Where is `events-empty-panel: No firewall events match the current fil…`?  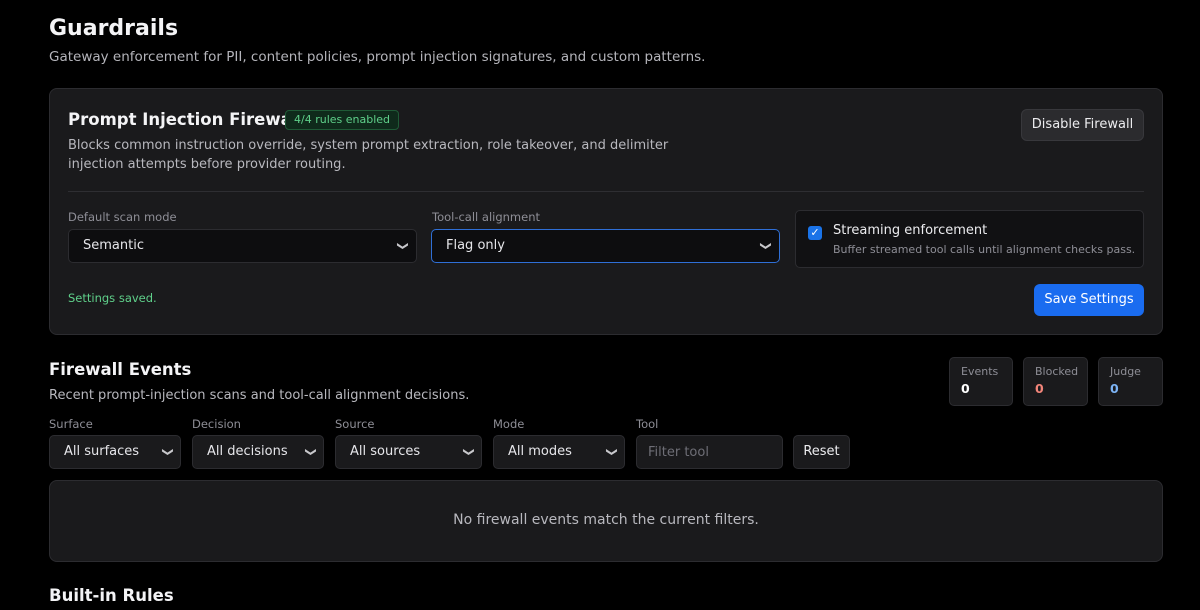
events-empty-panel: No firewall events match the current fil… is located at coordinates (606, 521).